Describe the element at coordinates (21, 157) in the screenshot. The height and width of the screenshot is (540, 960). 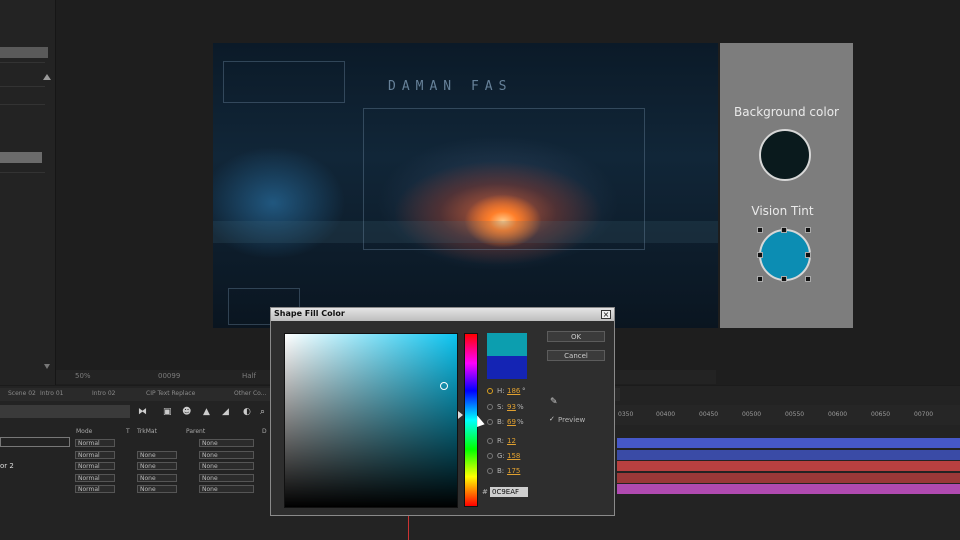
I see `project-selected-item` at that location.